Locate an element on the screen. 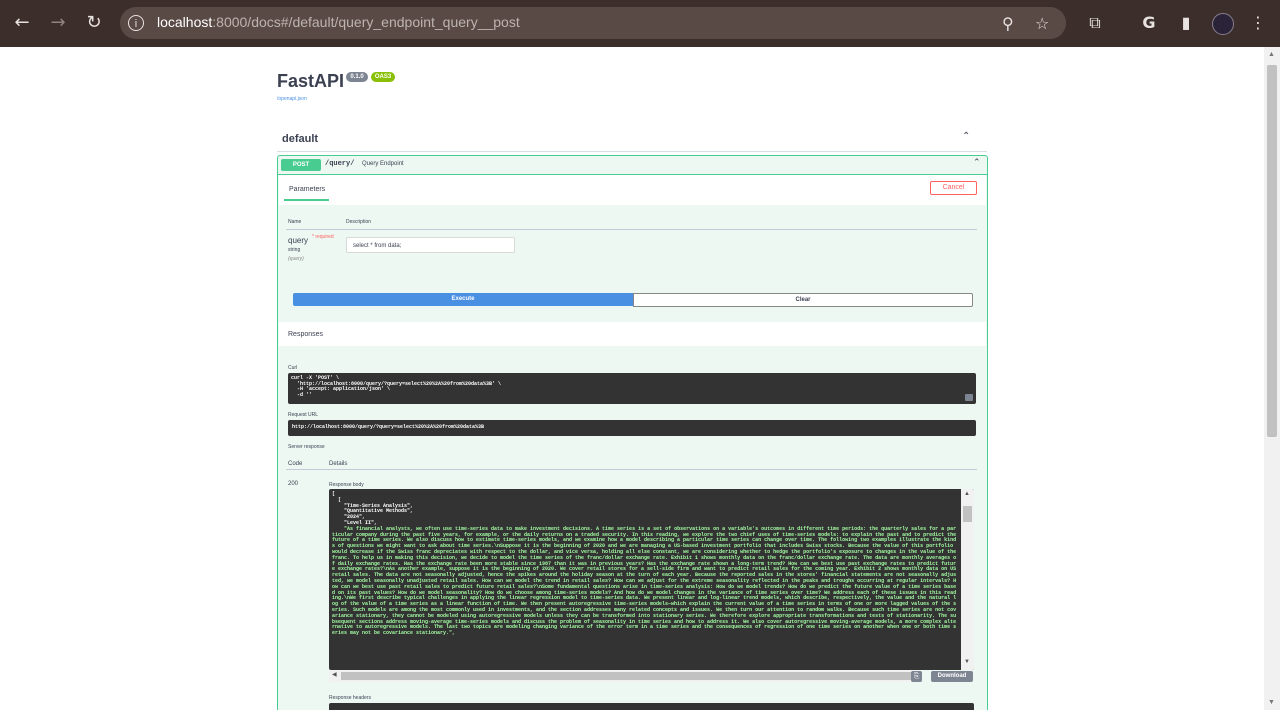 This screenshot has height=710, width=1280. request-url-label: Request URL is located at coordinates (303, 415).